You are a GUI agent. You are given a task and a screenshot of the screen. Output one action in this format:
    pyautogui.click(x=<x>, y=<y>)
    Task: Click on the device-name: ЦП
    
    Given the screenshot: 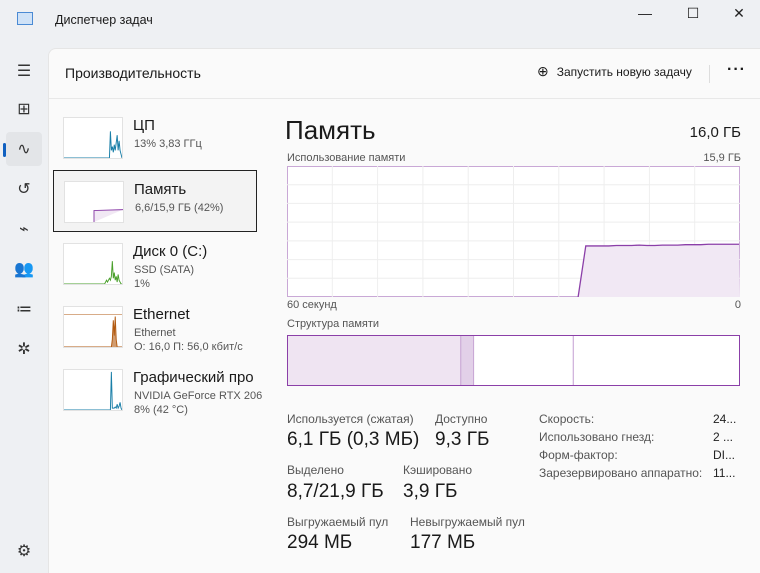 What is the action you would take?
    pyautogui.click(x=144, y=125)
    